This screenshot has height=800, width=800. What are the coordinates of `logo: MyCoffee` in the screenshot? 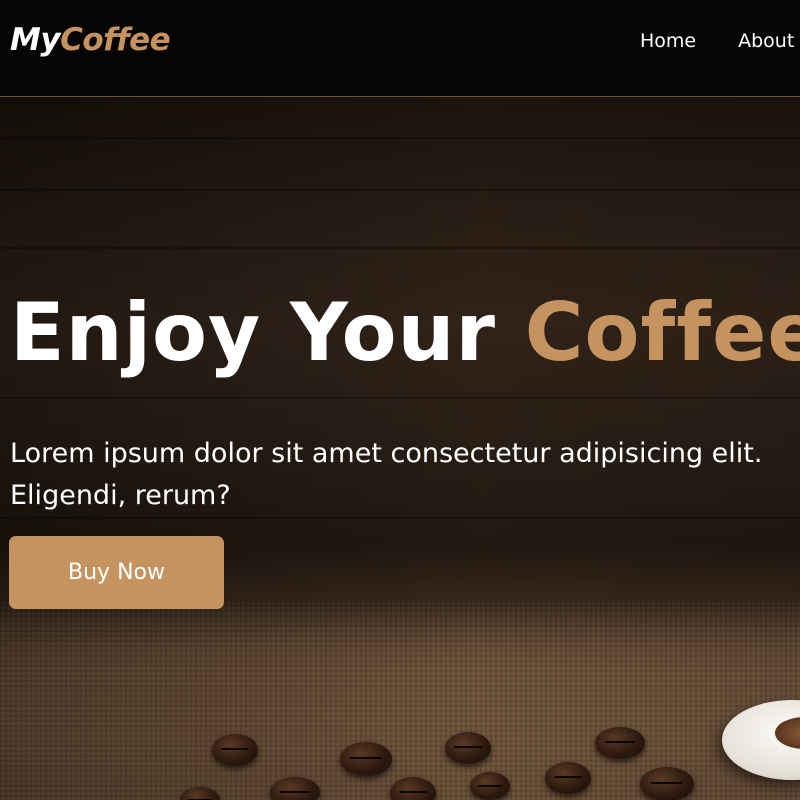 It's located at (90, 40).